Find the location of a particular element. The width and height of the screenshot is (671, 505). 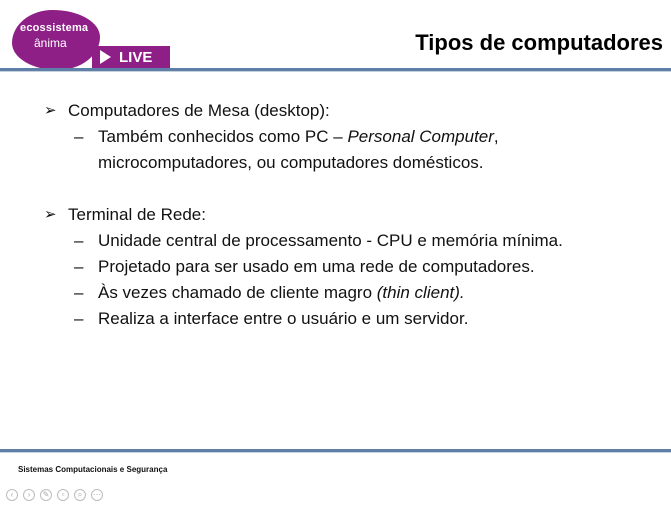

sub-bullet-text-part: Também conhecidos como PC – is located at coordinates (223, 136).